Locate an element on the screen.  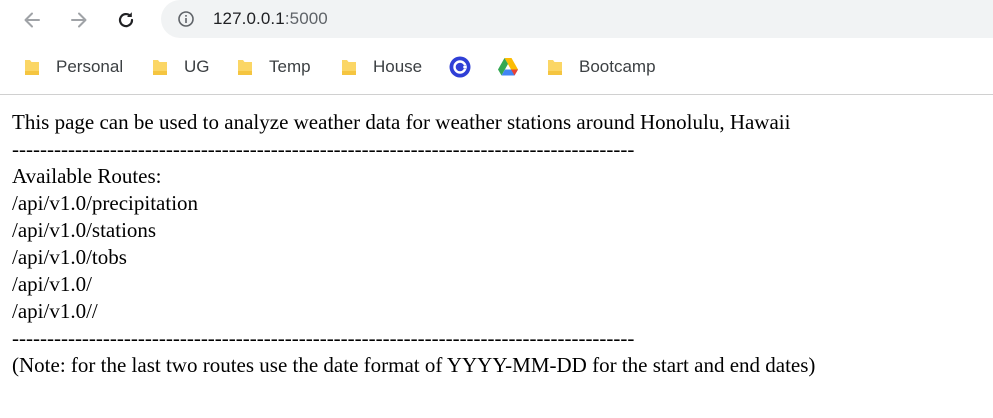
forward-arrow-icon is located at coordinates (79, 20).